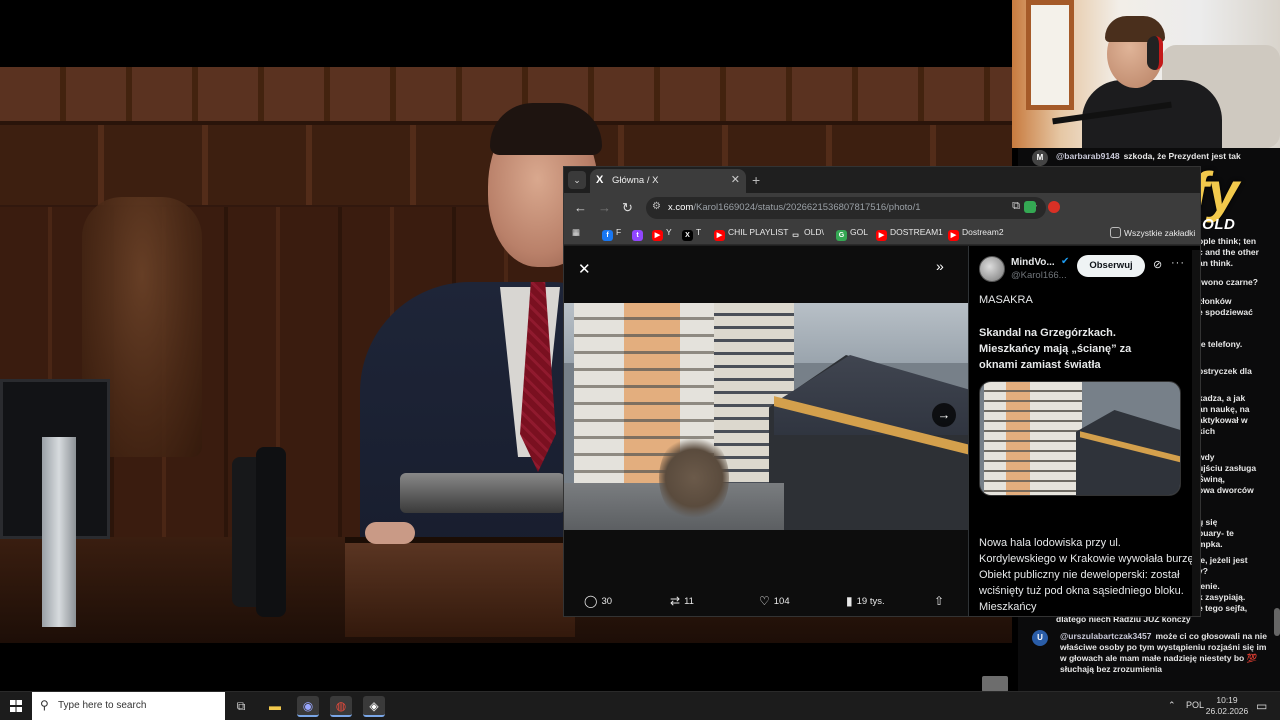  What do you see at coordinates (687, 235) in the screenshot?
I see `bookmark-icon: X` at bounding box center [687, 235].